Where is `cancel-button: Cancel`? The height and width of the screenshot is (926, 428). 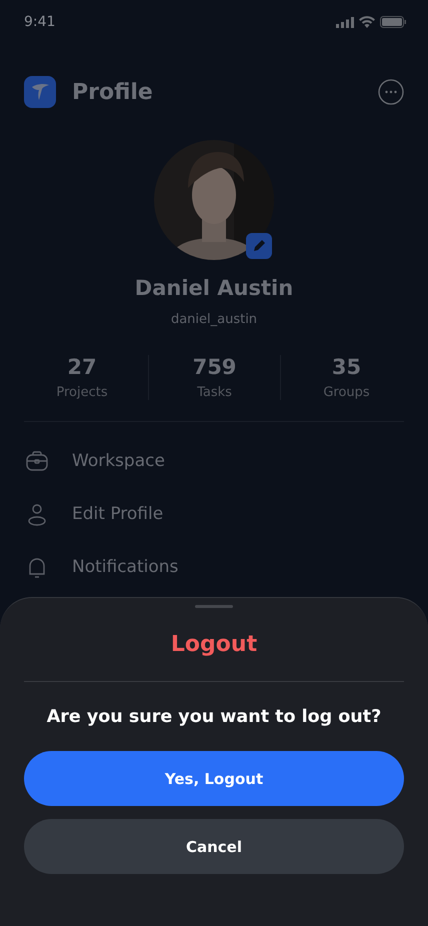
cancel-button: Cancel is located at coordinates (214, 846).